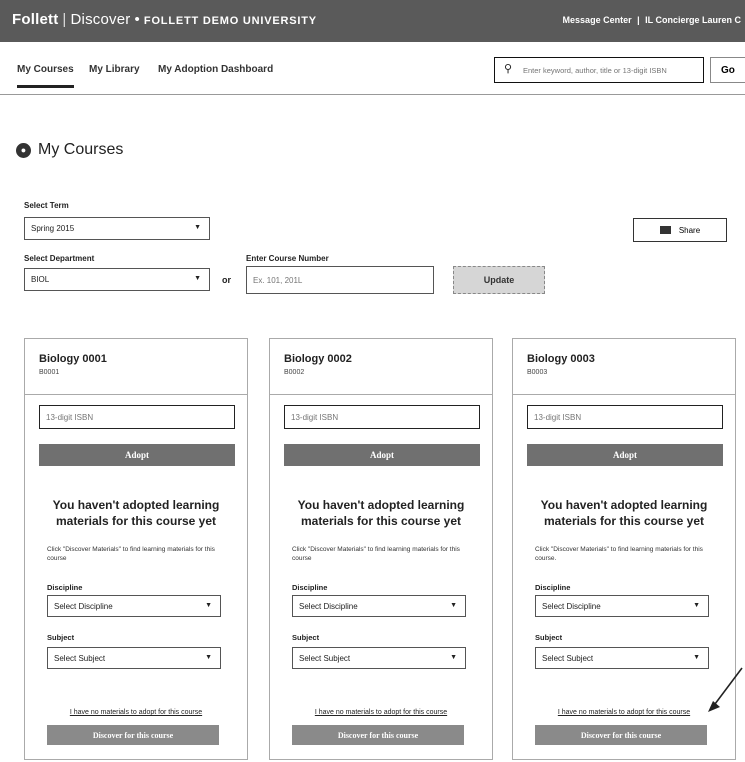  Describe the element at coordinates (294, 372) in the screenshot. I see `course-code: B0002` at that location.